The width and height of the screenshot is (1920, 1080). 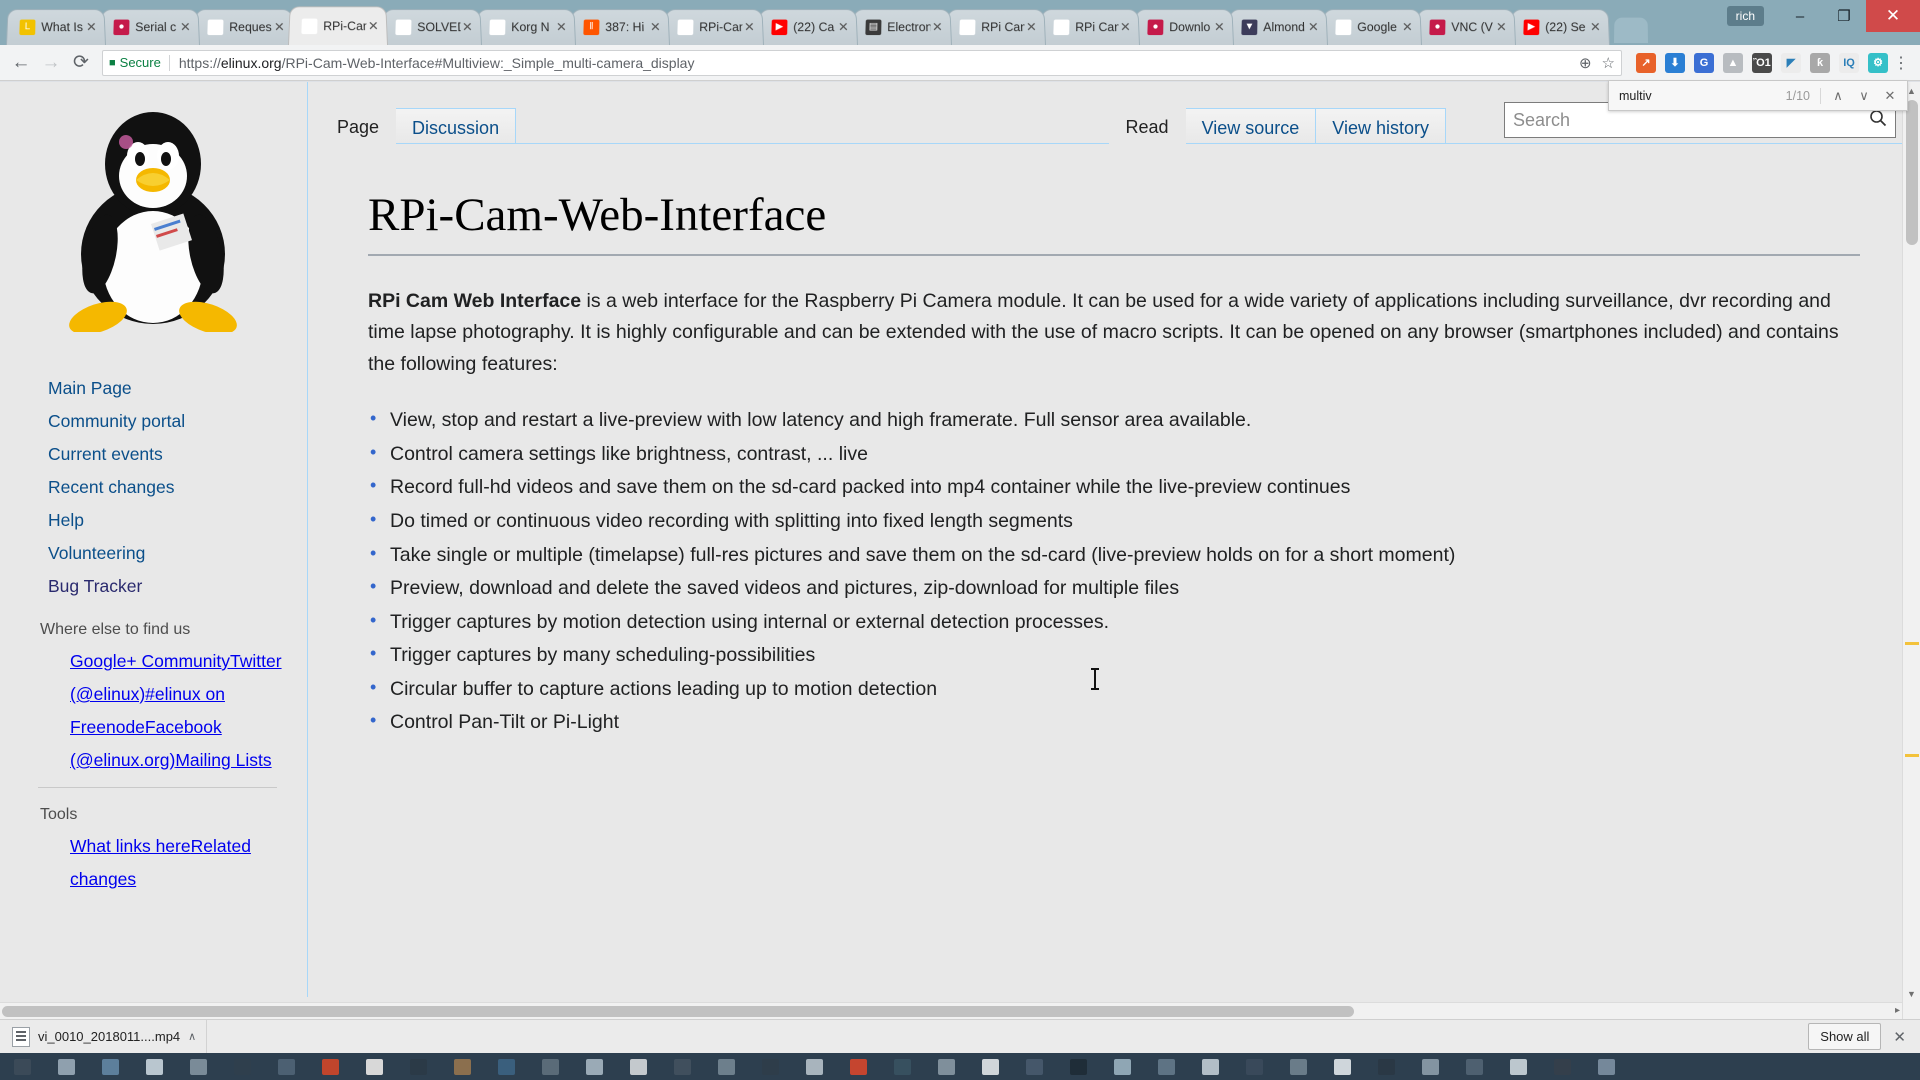 What do you see at coordinates (177, 487) in the screenshot?
I see `sidebar-link: Recent changes` at bounding box center [177, 487].